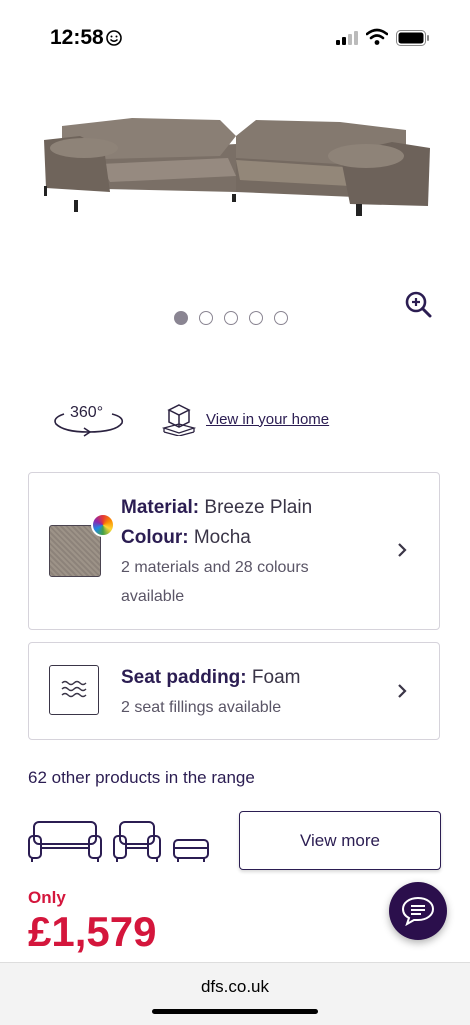  What do you see at coordinates (377, 36) in the screenshot?
I see `wifi-icon` at bounding box center [377, 36].